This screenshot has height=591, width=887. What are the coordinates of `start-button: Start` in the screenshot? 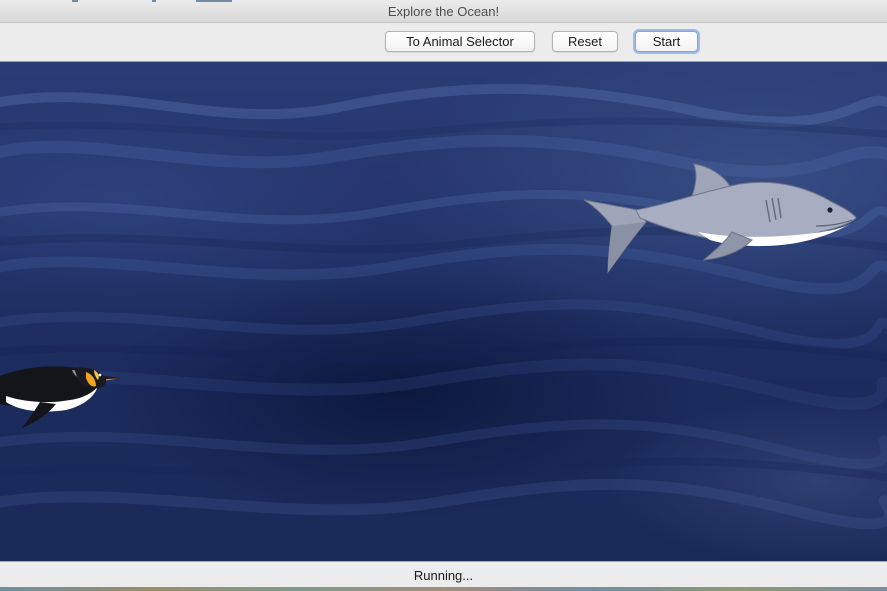 It's located at (666, 41).